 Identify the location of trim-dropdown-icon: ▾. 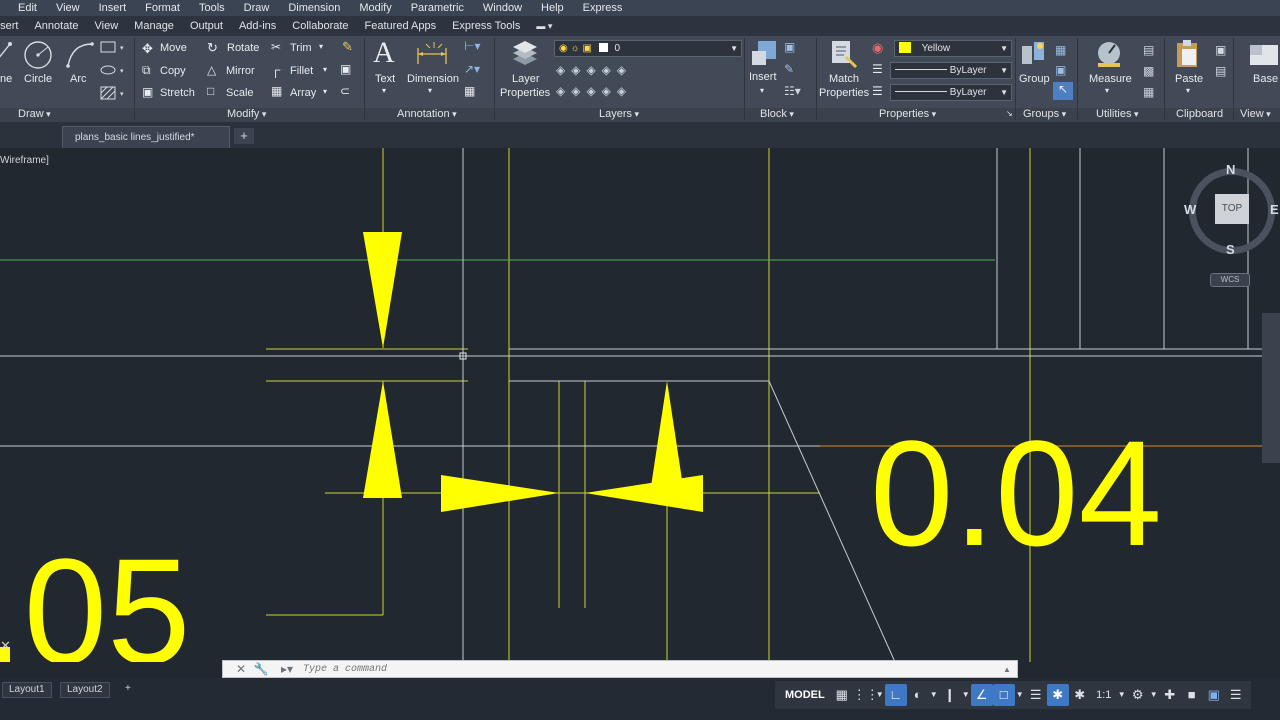
(321, 46).